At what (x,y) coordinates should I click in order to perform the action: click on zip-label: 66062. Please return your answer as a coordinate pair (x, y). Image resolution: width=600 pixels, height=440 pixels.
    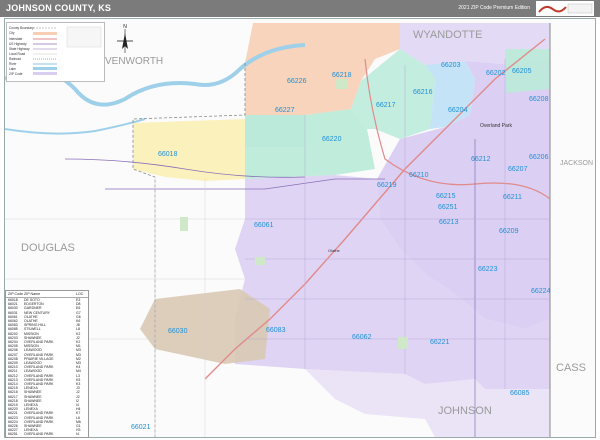
    Looking at the image, I should click on (362, 337).